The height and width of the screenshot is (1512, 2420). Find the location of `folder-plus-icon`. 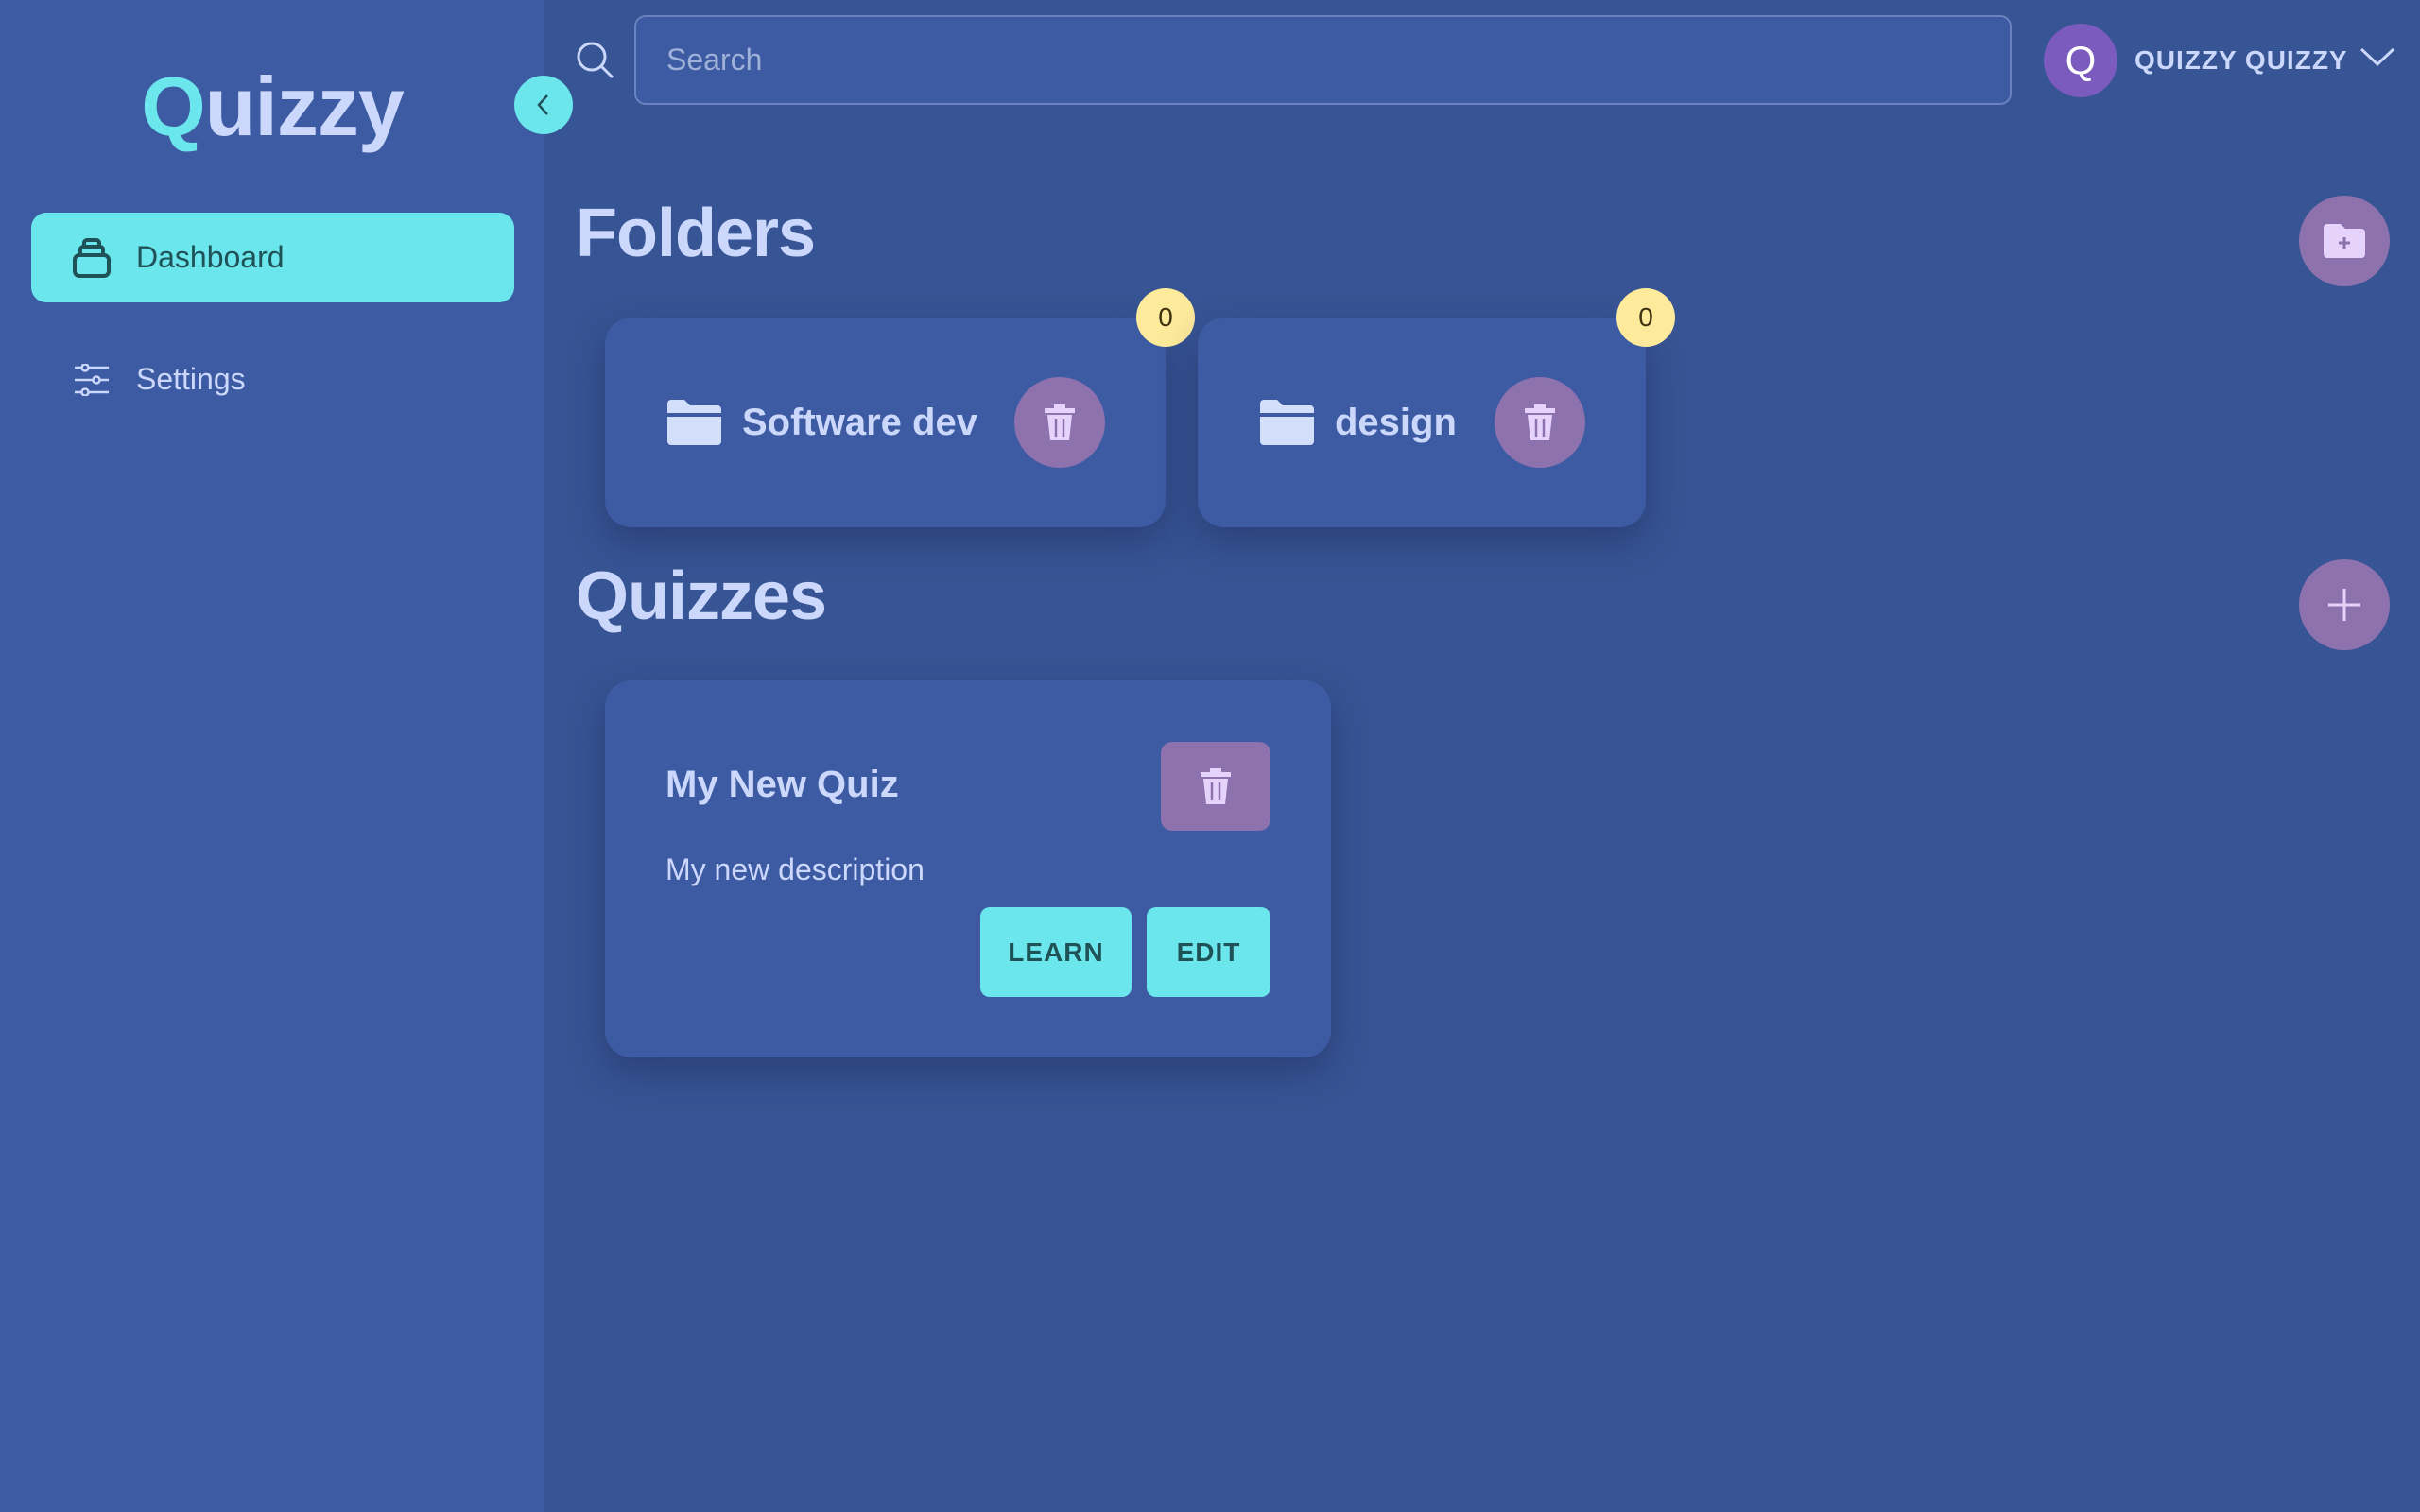

folder-plus-icon is located at coordinates (2345, 241).